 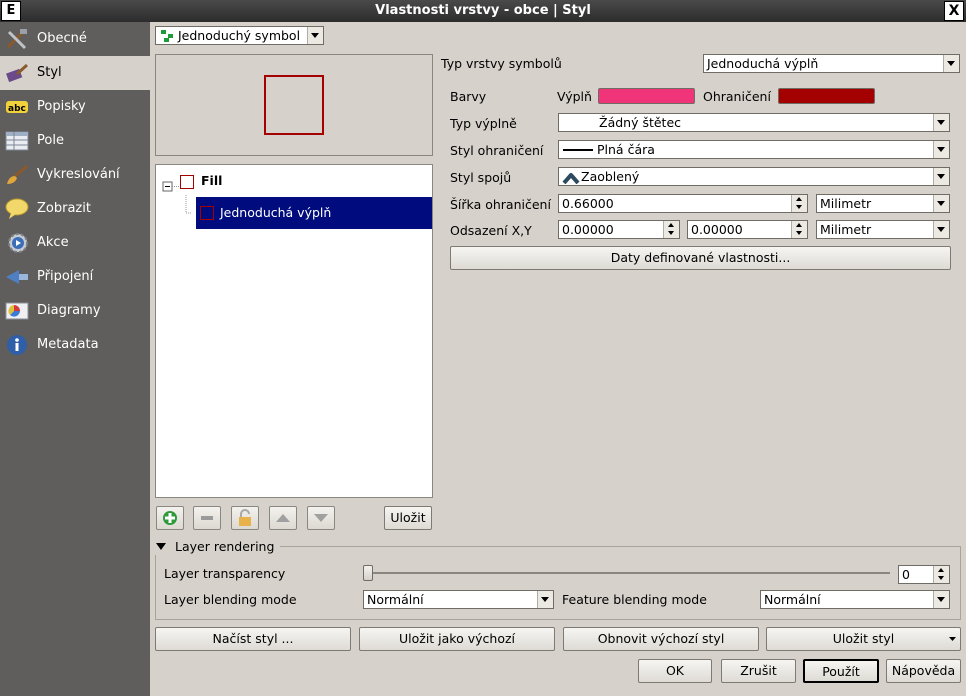 What do you see at coordinates (619, 229) in the screenshot?
I see `offset-x-spinbox: 0.00000` at bounding box center [619, 229].